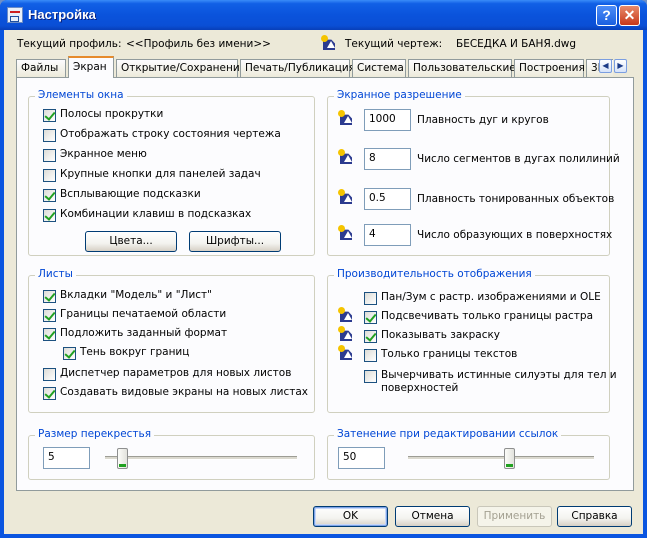 This screenshot has width=647, height=538. What do you see at coordinates (487, 316) in the screenshot?
I see `raster-frame-only-label: Подсвечивать только границы растра` at bounding box center [487, 316].